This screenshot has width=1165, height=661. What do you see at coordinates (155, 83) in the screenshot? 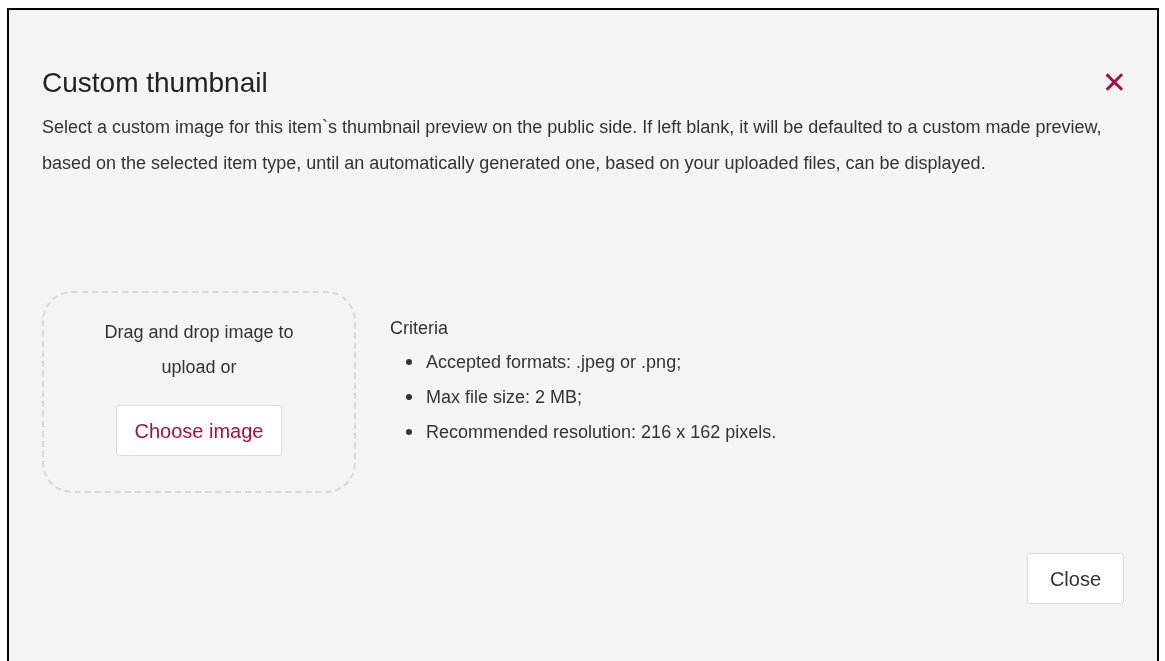
I see `dialog-title: Custom thumbnail` at bounding box center [155, 83].